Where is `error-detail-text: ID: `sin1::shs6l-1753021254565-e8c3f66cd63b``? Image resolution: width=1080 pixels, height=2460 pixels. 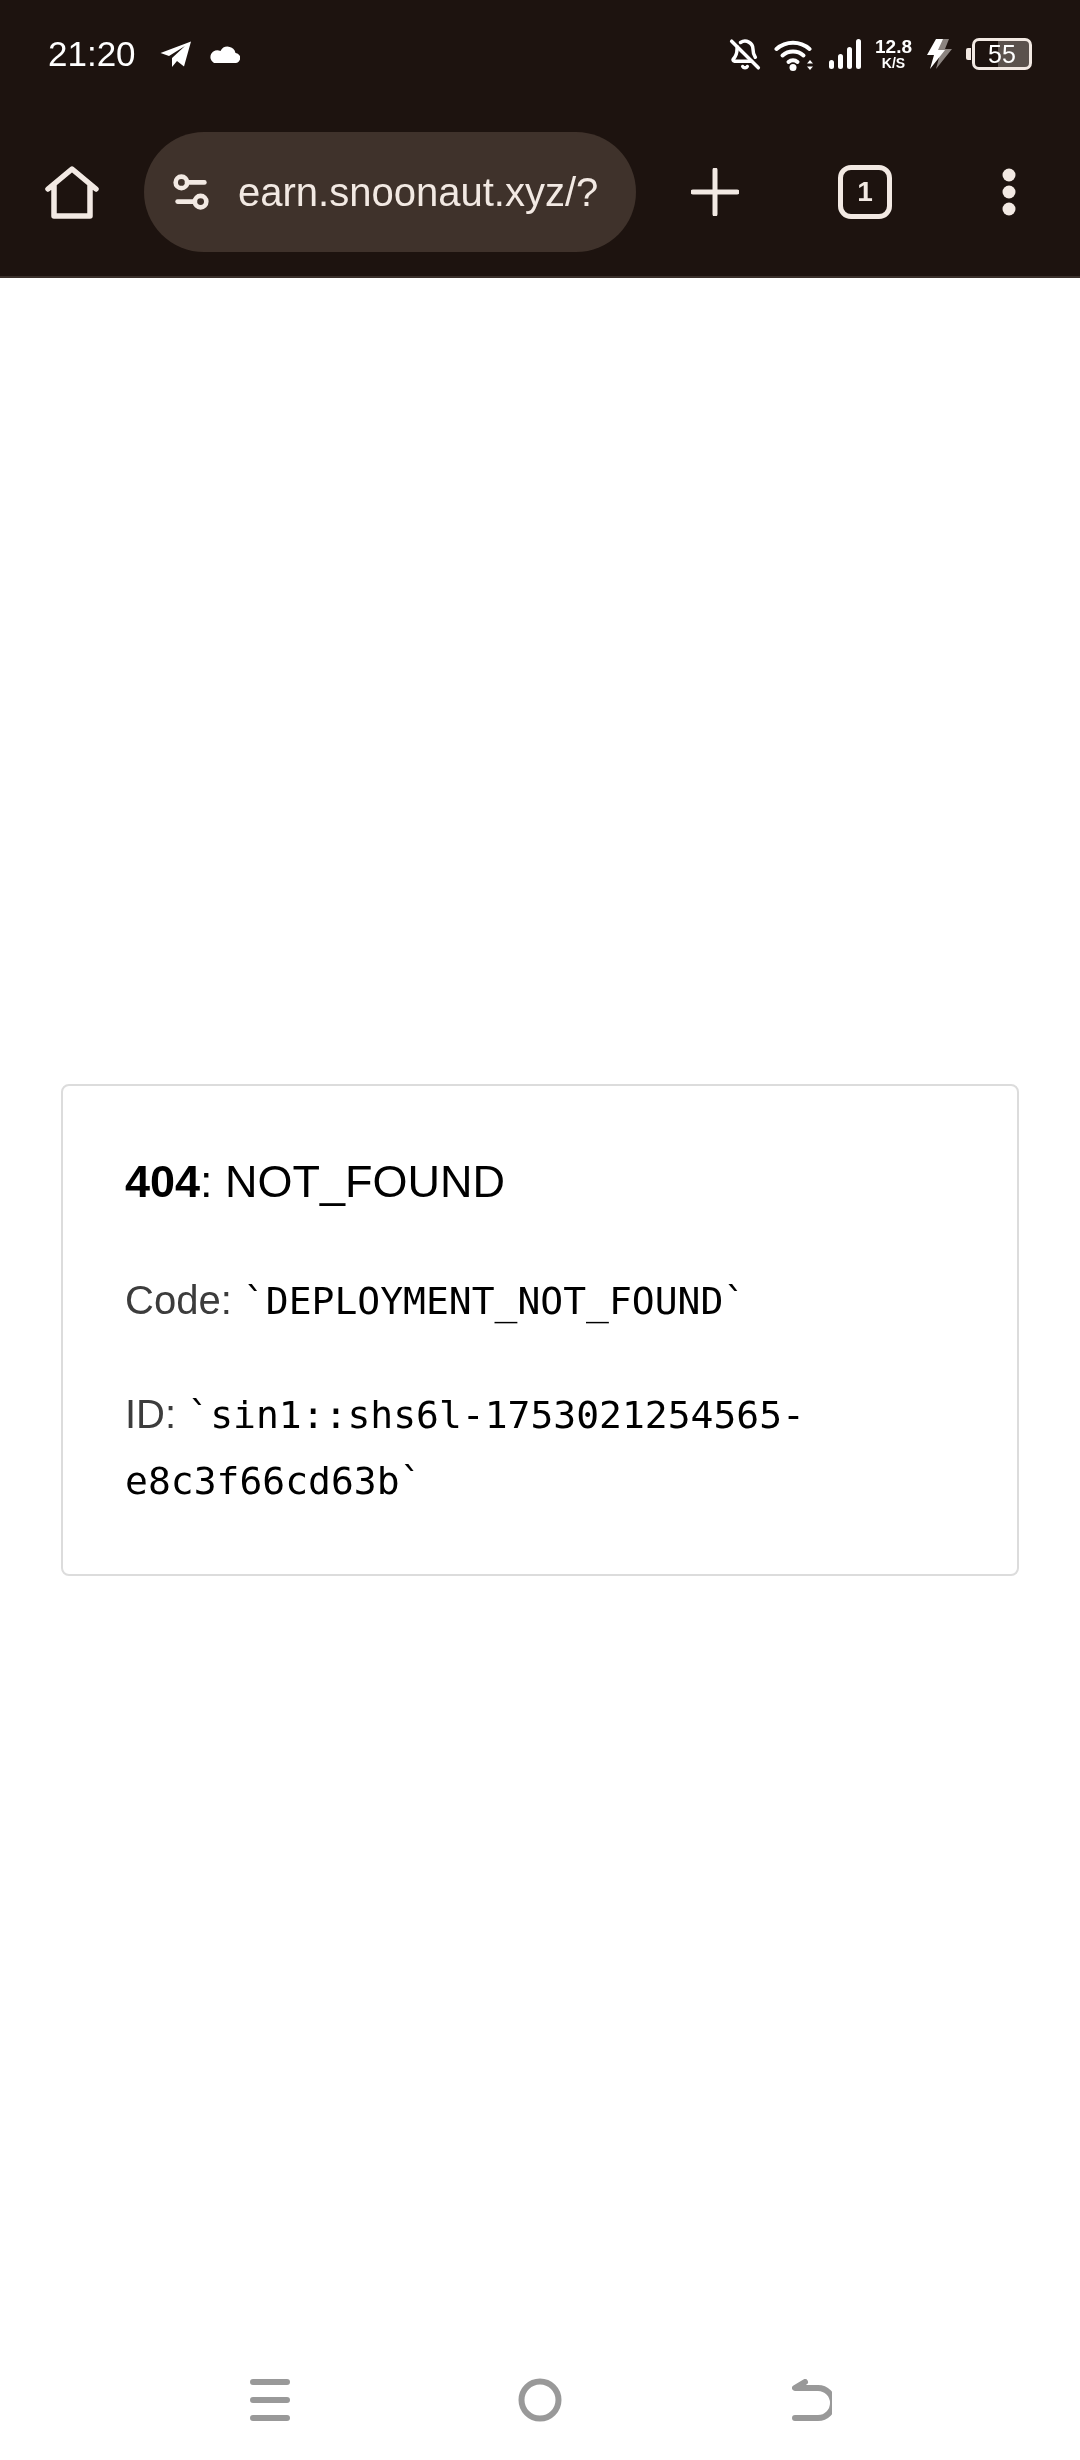
error-detail-text: ID: `sin1::shs6l-1753021254565-e8c3f66cd63b` is located at coordinates (465, 1448).